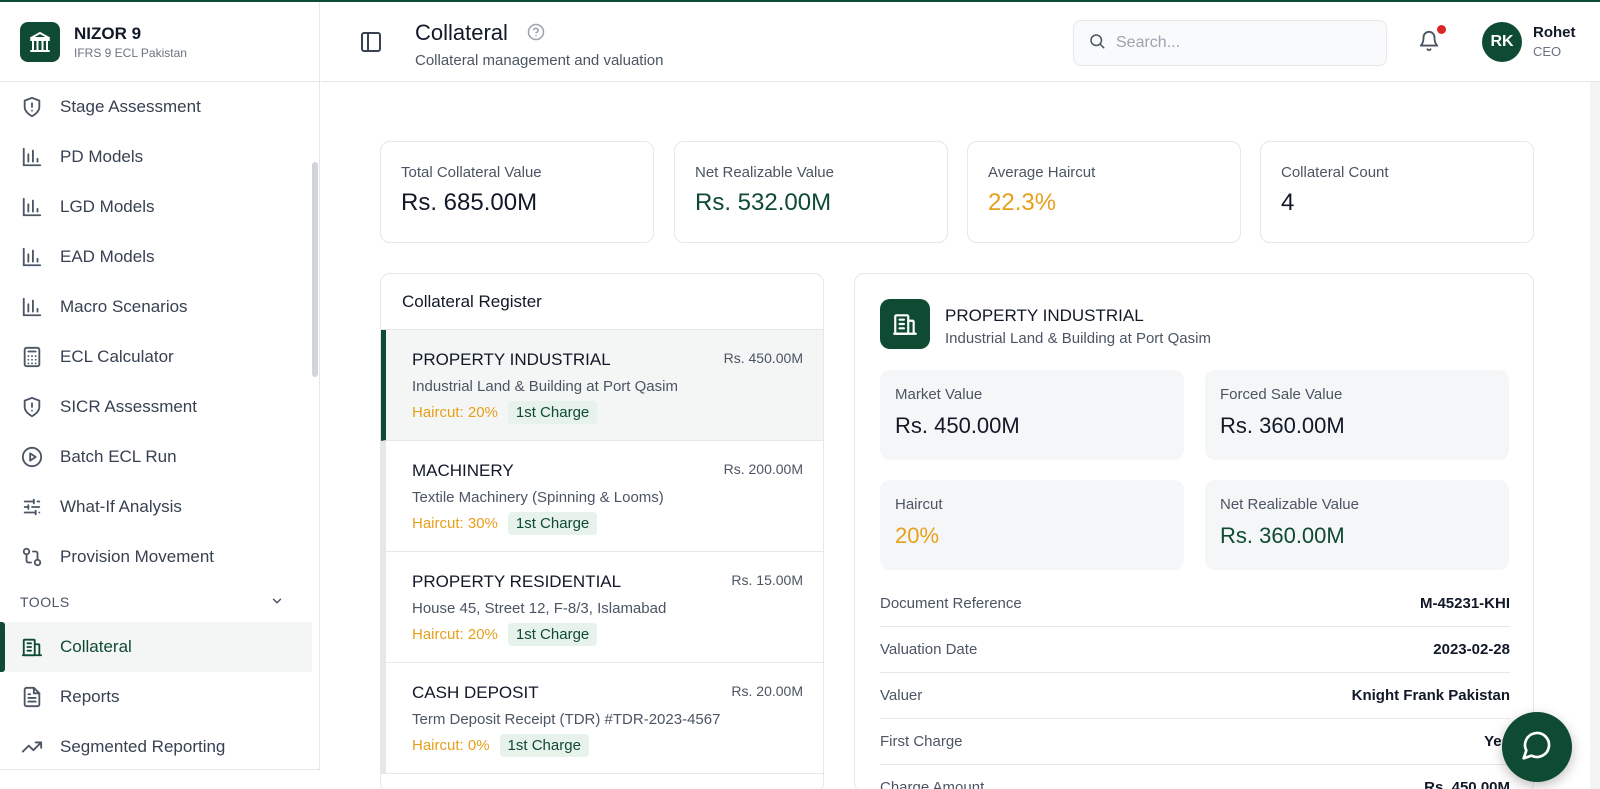 This screenshot has height=789, width=1600. Describe the element at coordinates (901, 695) in the screenshot. I see `row-label: Valuer` at that location.